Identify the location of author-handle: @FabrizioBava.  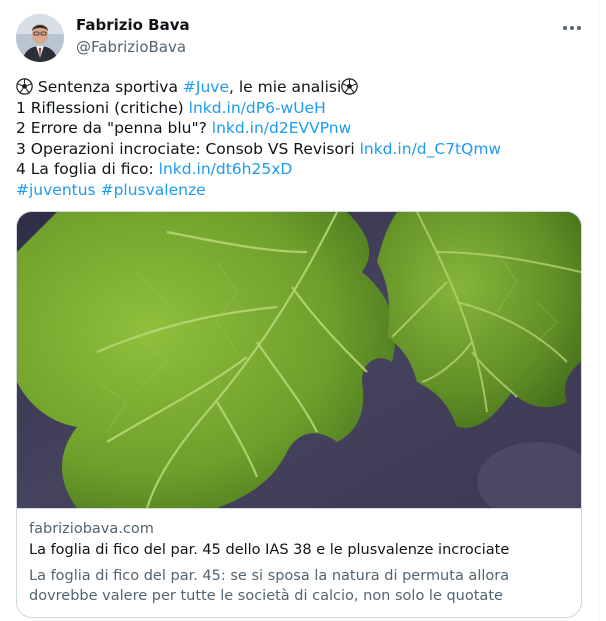
(131, 47).